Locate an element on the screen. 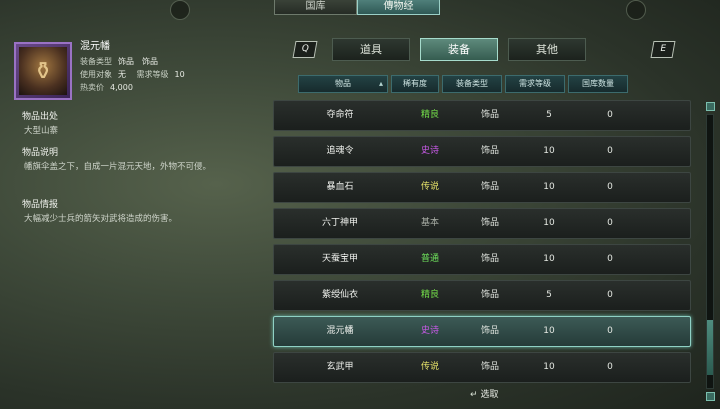 Image resolution: width=720 pixels, height=409 pixels. list-scrollbar is located at coordinates (710, 251).